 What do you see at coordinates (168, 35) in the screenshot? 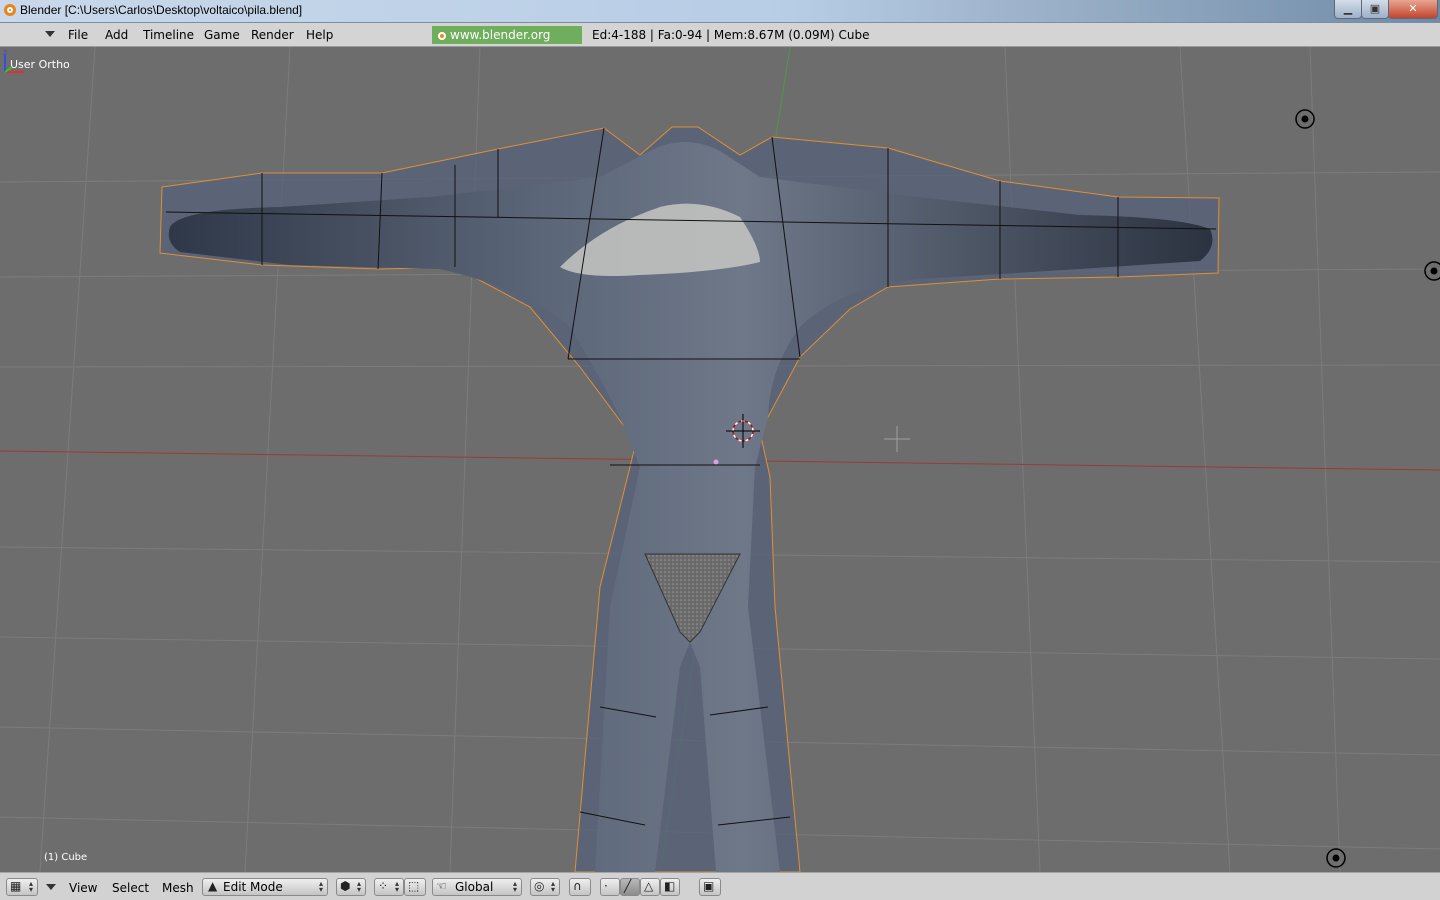
I see `menu-timeline: Timeline` at bounding box center [168, 35].